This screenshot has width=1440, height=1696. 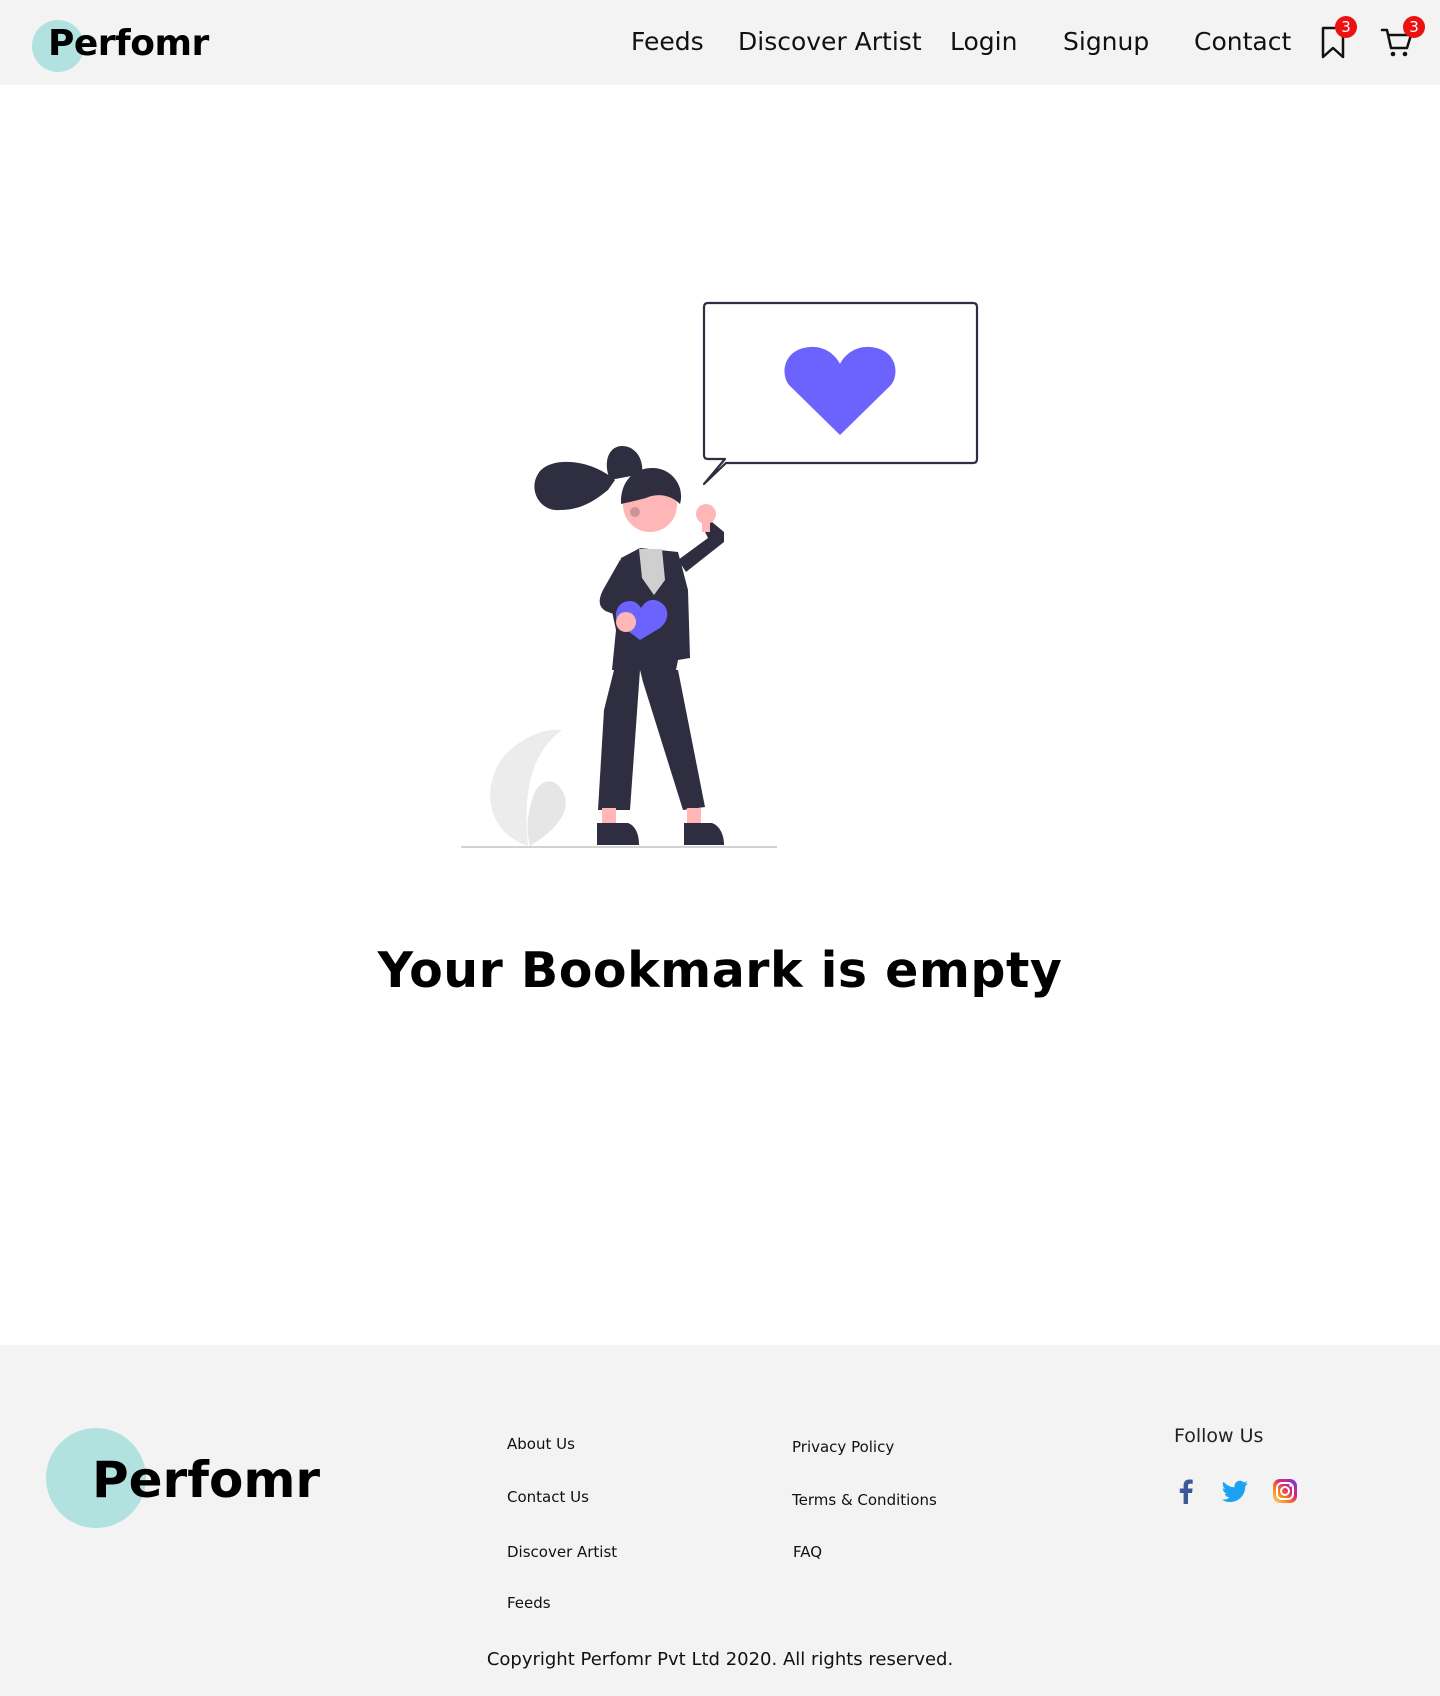 I want to click on footer-brand-logo: Perfomr, so click(x=186, y=1479).